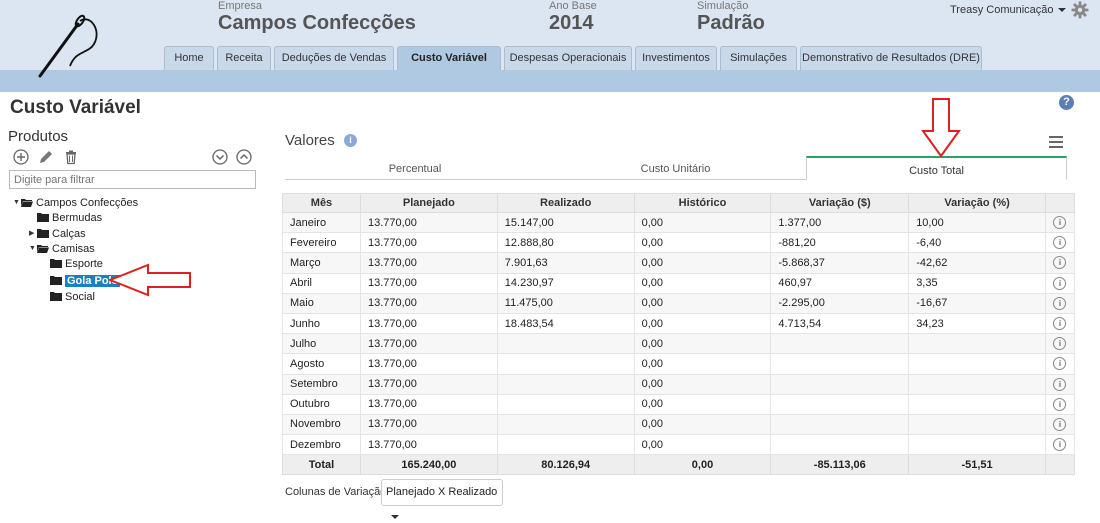  What do you see at coordinates (321, 424) in the screenshot?
I see `cell-mes: Novembro` at bounding box center [321, 424].